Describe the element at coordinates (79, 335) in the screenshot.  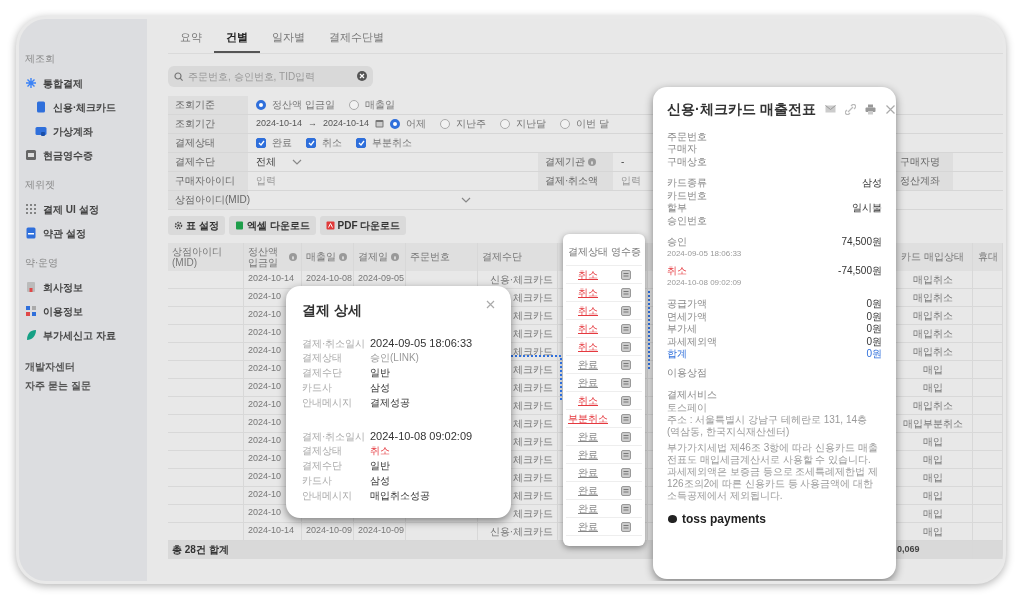
I see `sidebar-item: 부가세신고 자료` at that location.